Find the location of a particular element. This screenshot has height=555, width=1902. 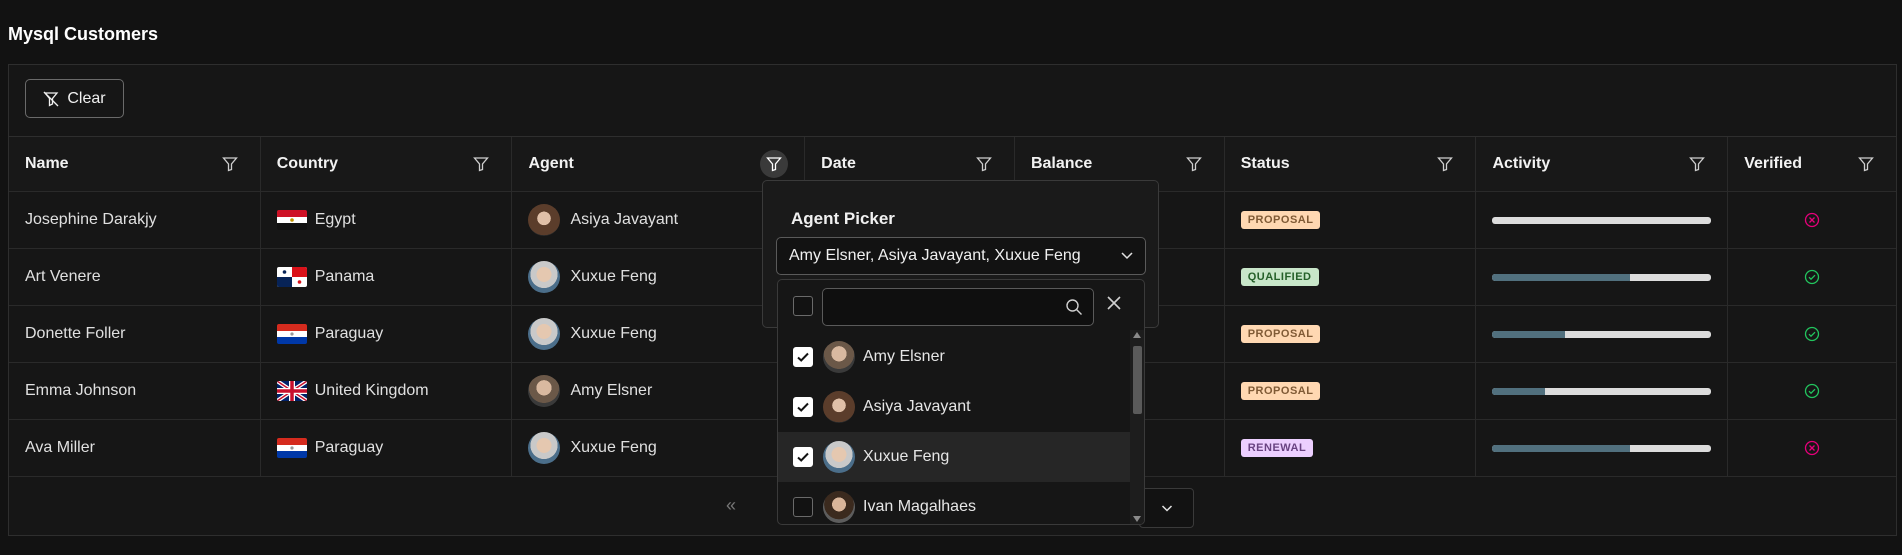

column-header-label: Date is located at coordinates (838, 163).